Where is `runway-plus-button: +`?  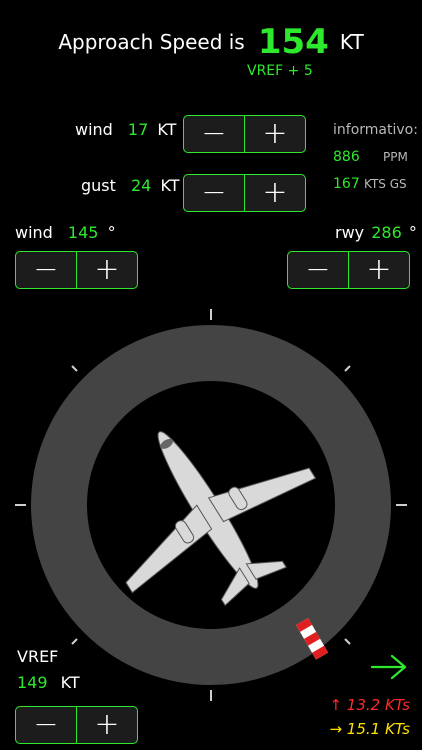
runway-plus-button: + is located at coordinates (378, 270).